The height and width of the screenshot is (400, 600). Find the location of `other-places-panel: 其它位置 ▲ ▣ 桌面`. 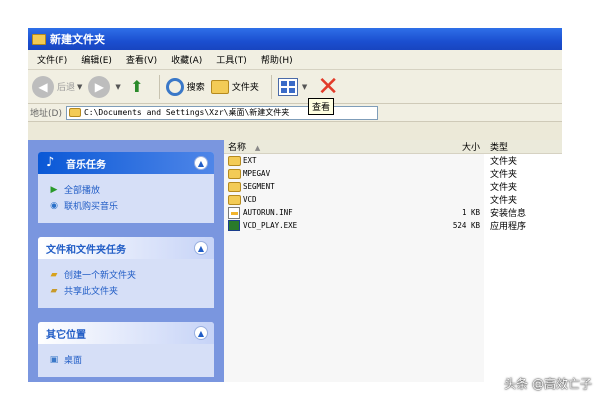

other-places-panel: 其它位置 ▲ ▣ 桌面 is located at coordinates (126, 349).